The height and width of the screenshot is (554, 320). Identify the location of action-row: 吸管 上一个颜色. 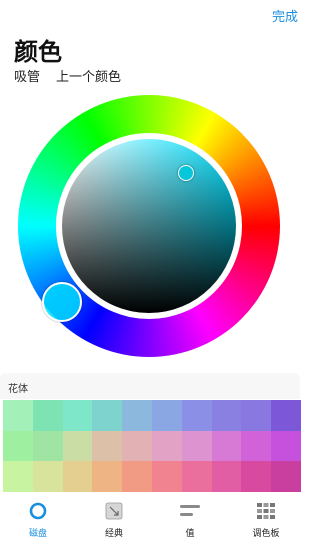
(67, 75).